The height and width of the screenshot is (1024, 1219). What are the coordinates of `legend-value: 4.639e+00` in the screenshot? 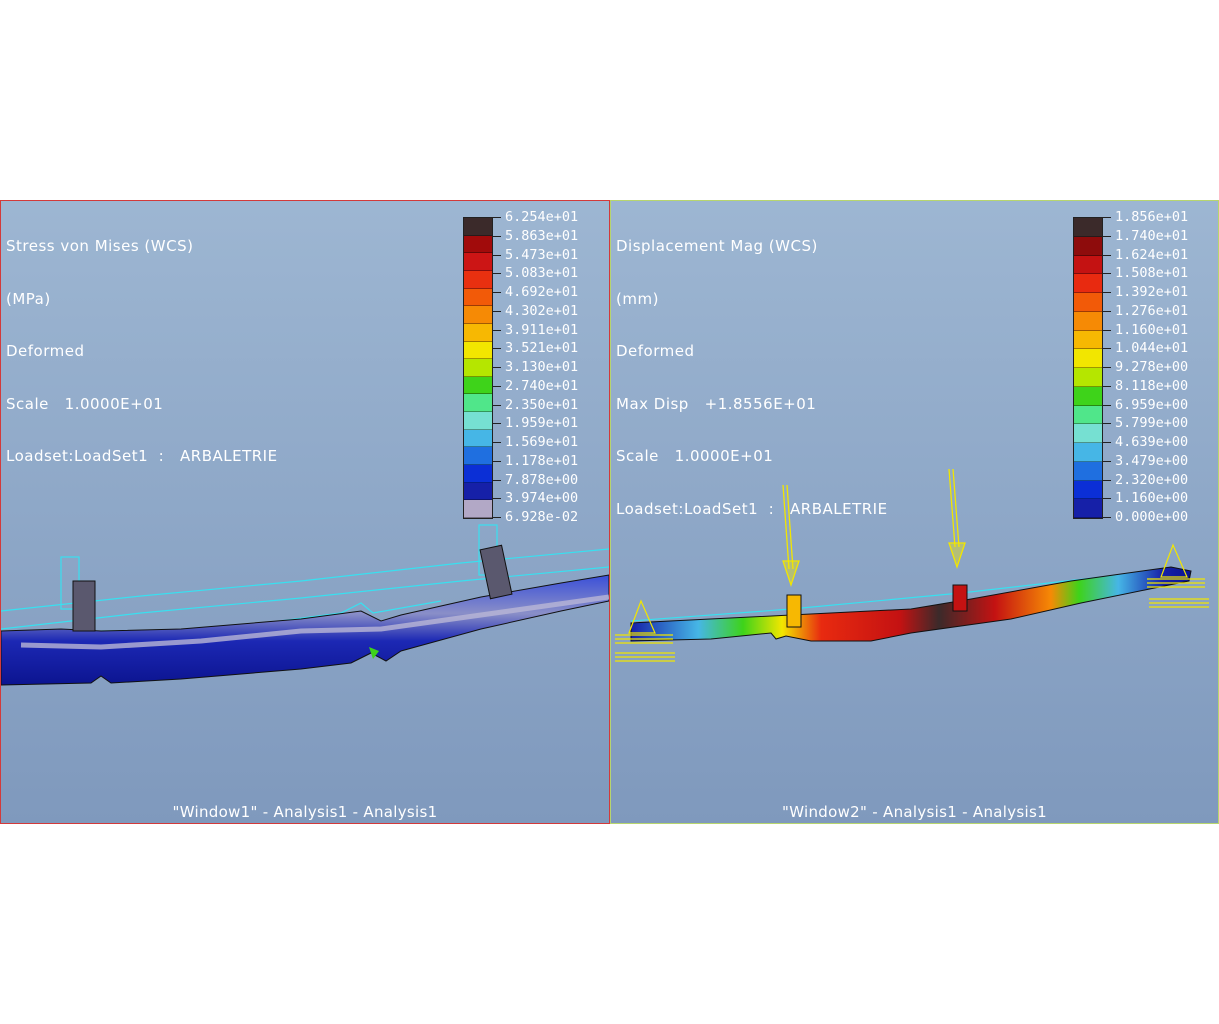 It's located at (1152, 442).